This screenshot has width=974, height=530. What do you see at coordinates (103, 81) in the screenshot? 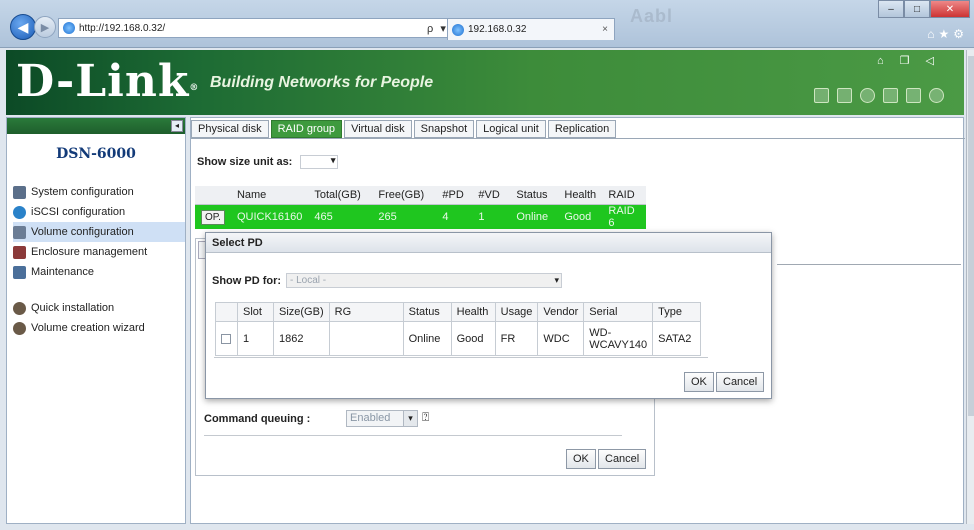
I see `logo-text: D-Link` at bounding box center [103, 81].